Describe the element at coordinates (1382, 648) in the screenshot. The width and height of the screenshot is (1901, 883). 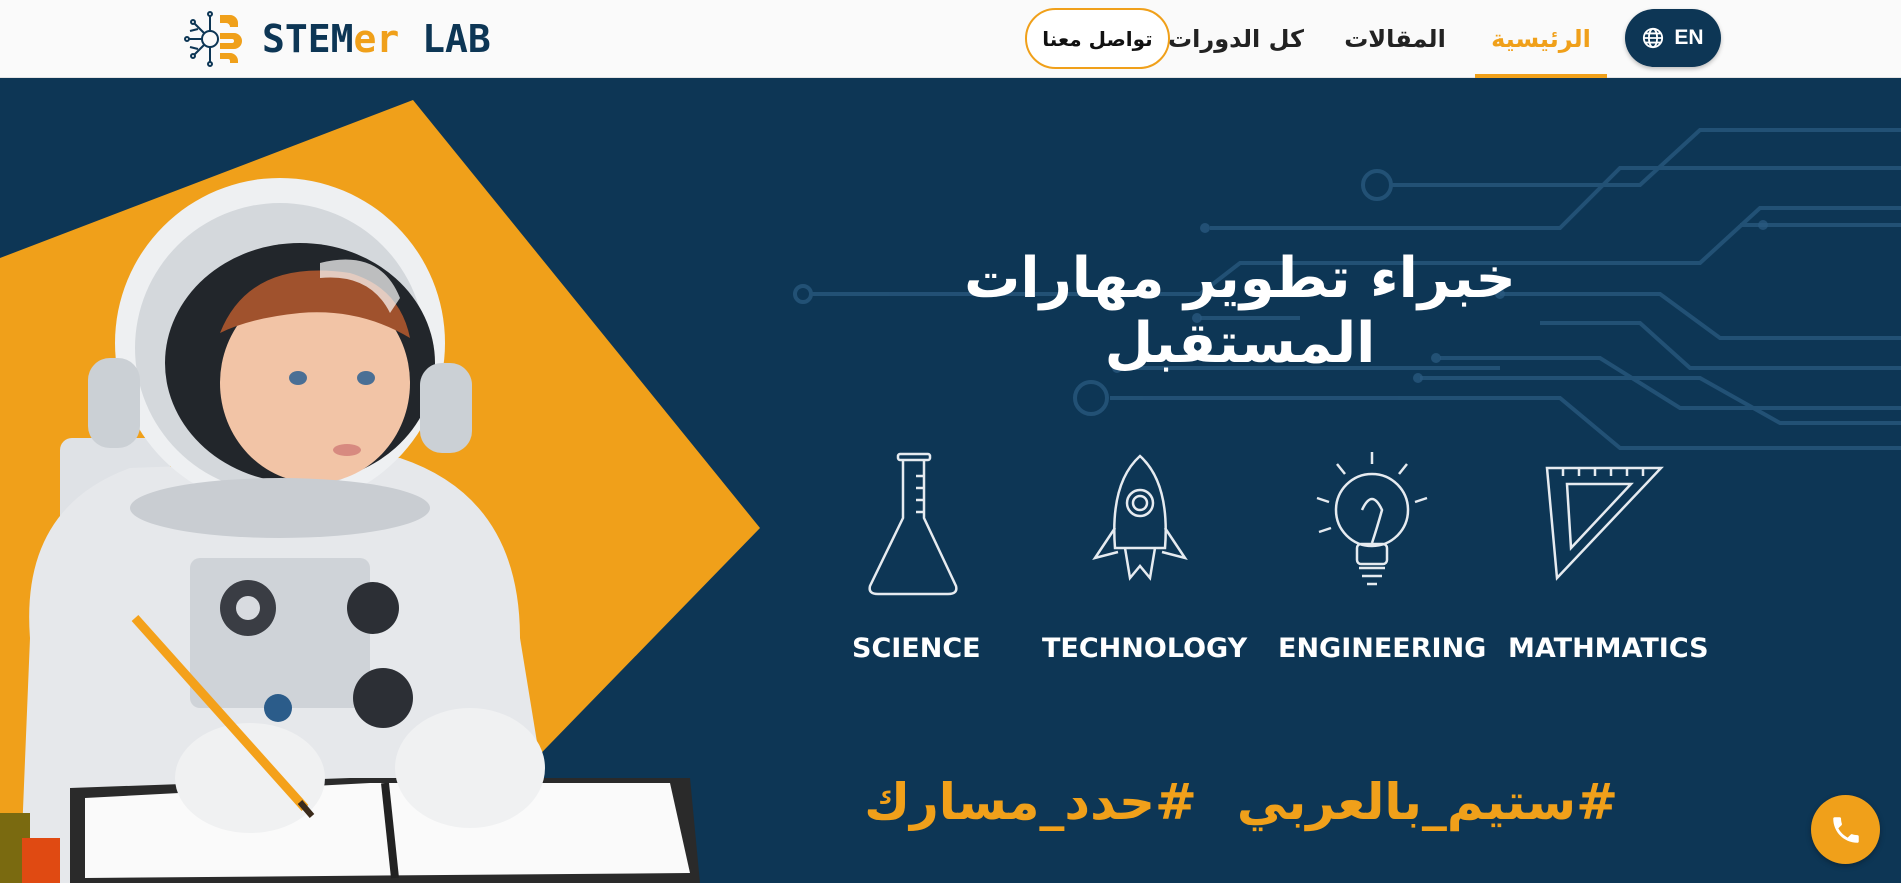
I see `stem-label-engineering: ENGINEERING` at that location.